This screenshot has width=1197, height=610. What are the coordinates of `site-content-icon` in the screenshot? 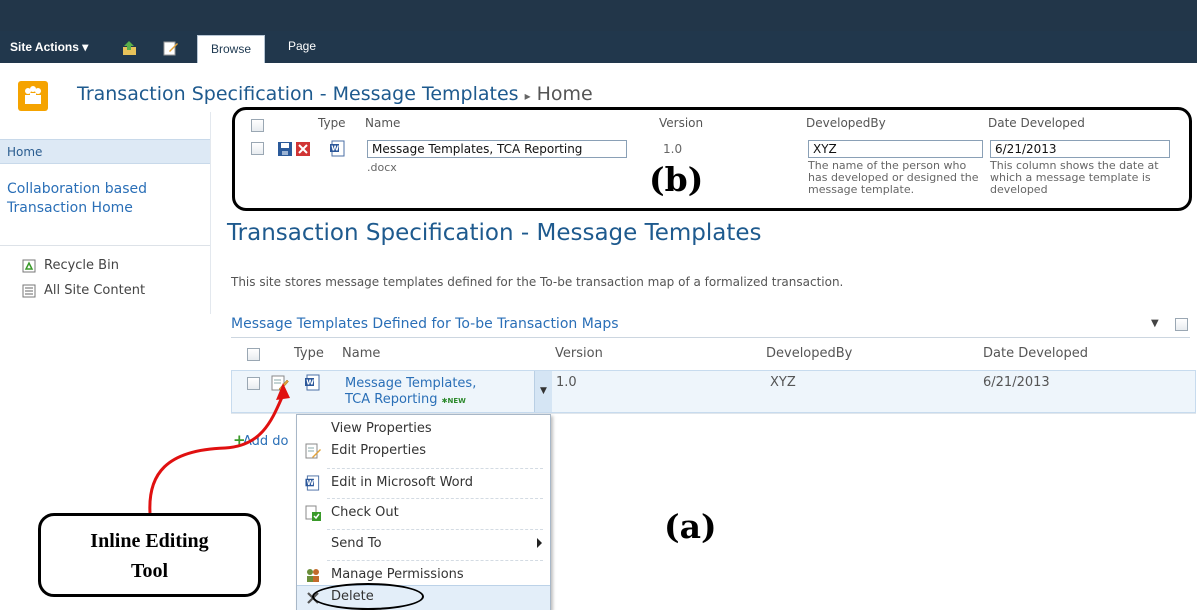 It's located at (29, 291).